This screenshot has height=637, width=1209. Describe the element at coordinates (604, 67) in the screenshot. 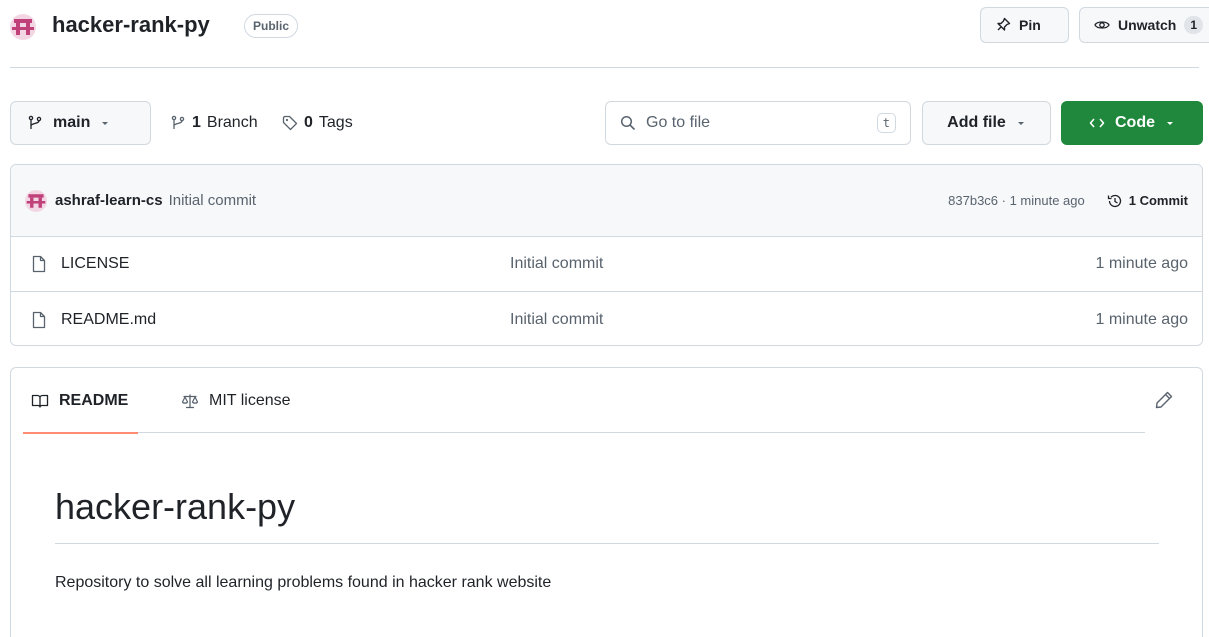

I see `header-divider` at that location.